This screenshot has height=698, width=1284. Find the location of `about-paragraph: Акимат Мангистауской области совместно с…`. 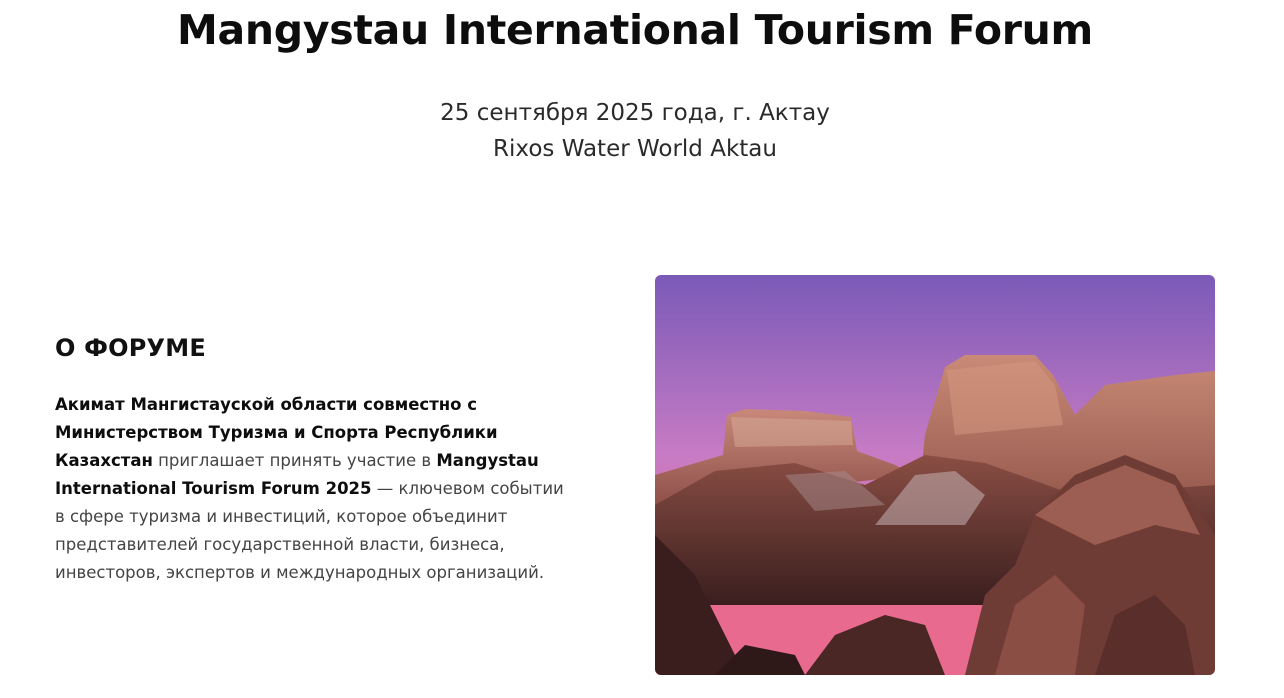

about-paragraph: Акимат Мангистауской области совместно с… is located at coordinates (315, 489).